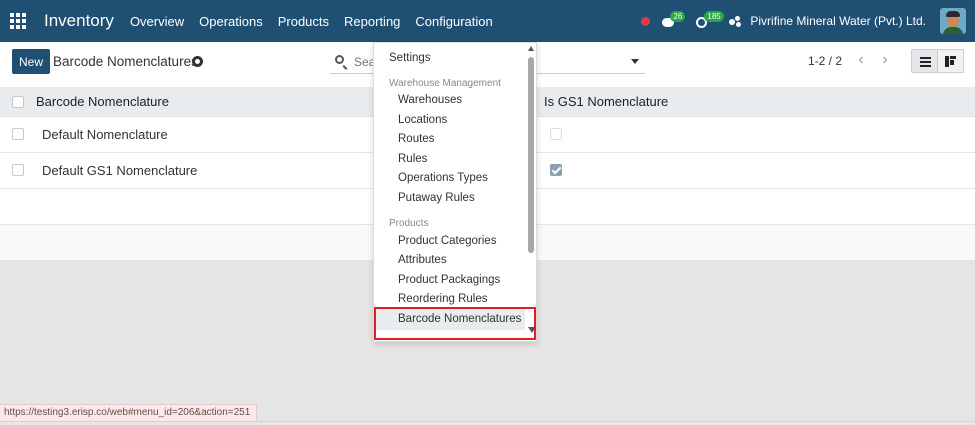 The width and height of the screenshot is (975, 425). What do you see at coordinates (231, 21) in the screenshot?
I see `nav-operations: Operations` at bounding box center [231, 21].